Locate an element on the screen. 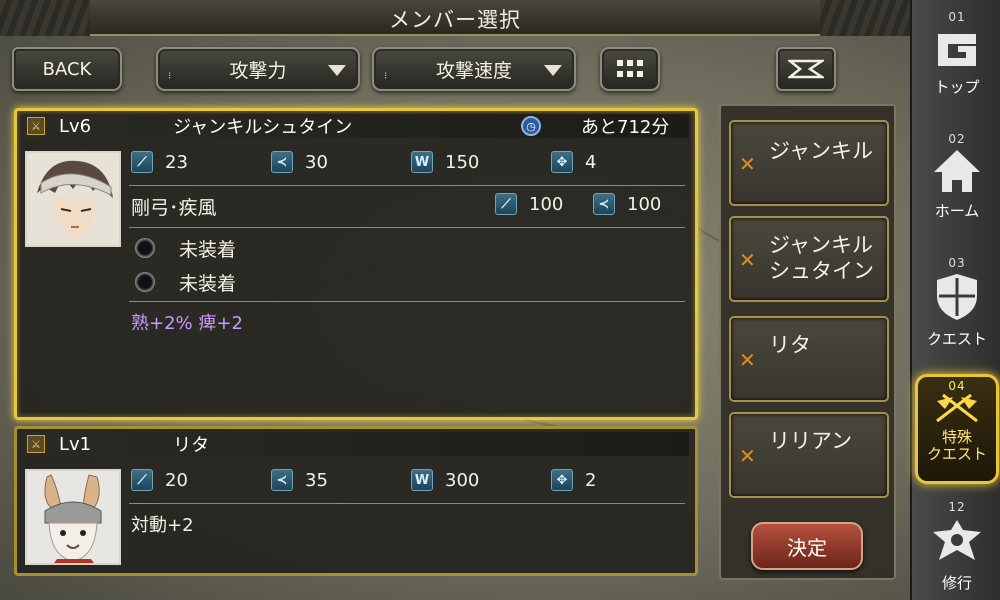  nav-item-top: 01 トップ is located at coordinates (956, 53).